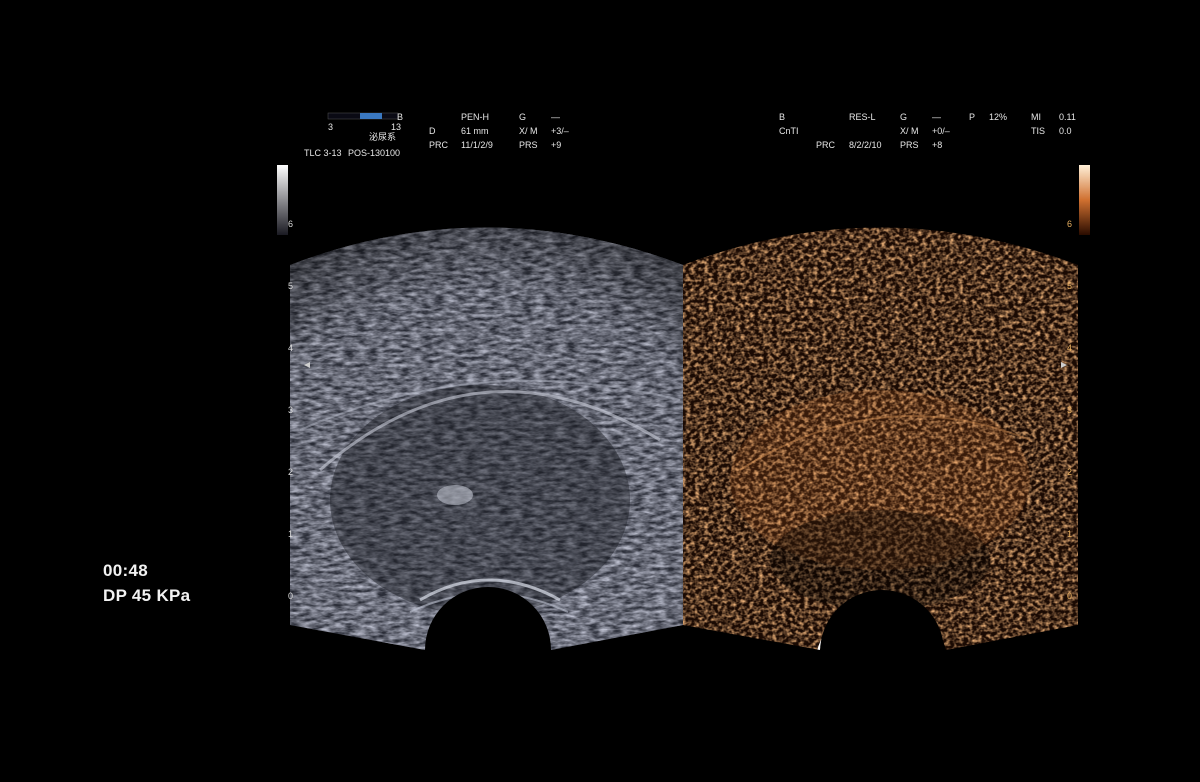  Describe the element at coordinates (125, 570) in the screenshot. I see `elapsed-timer: 00:48` at that location.